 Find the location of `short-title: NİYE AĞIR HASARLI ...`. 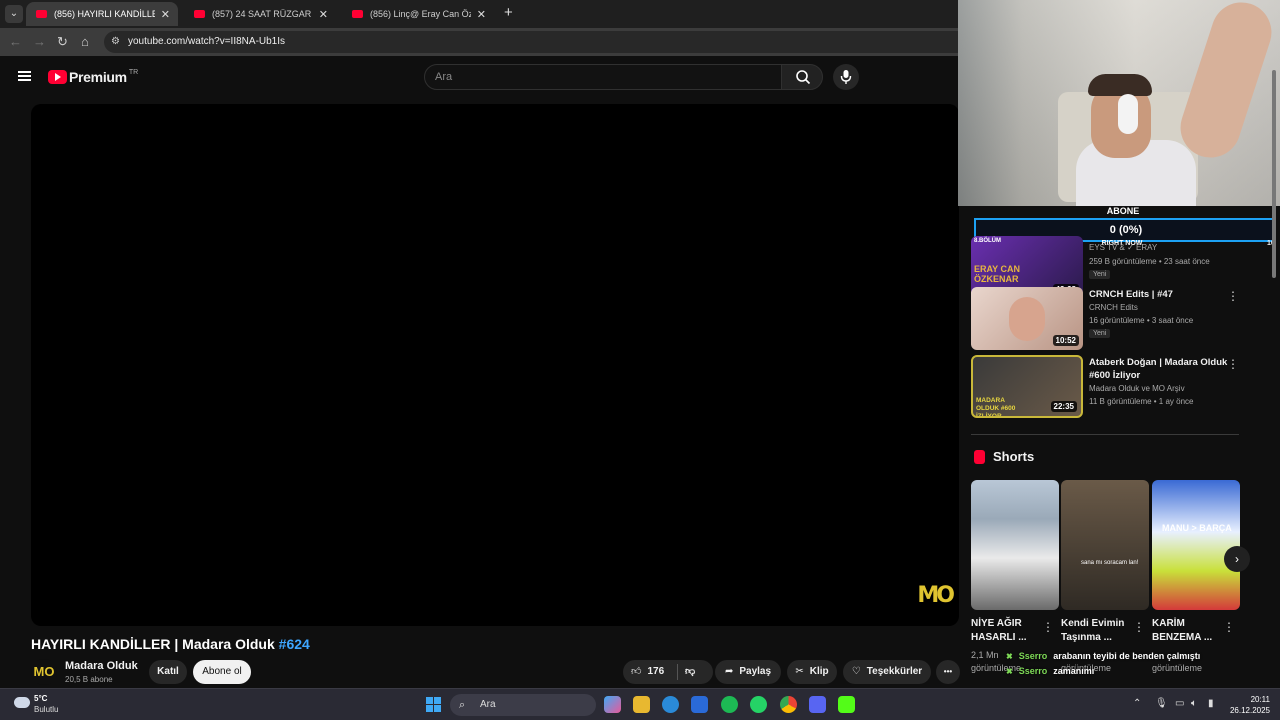

short-title: NİYE AĞIR HASARLI ... is located at coordinates (1011, 631).